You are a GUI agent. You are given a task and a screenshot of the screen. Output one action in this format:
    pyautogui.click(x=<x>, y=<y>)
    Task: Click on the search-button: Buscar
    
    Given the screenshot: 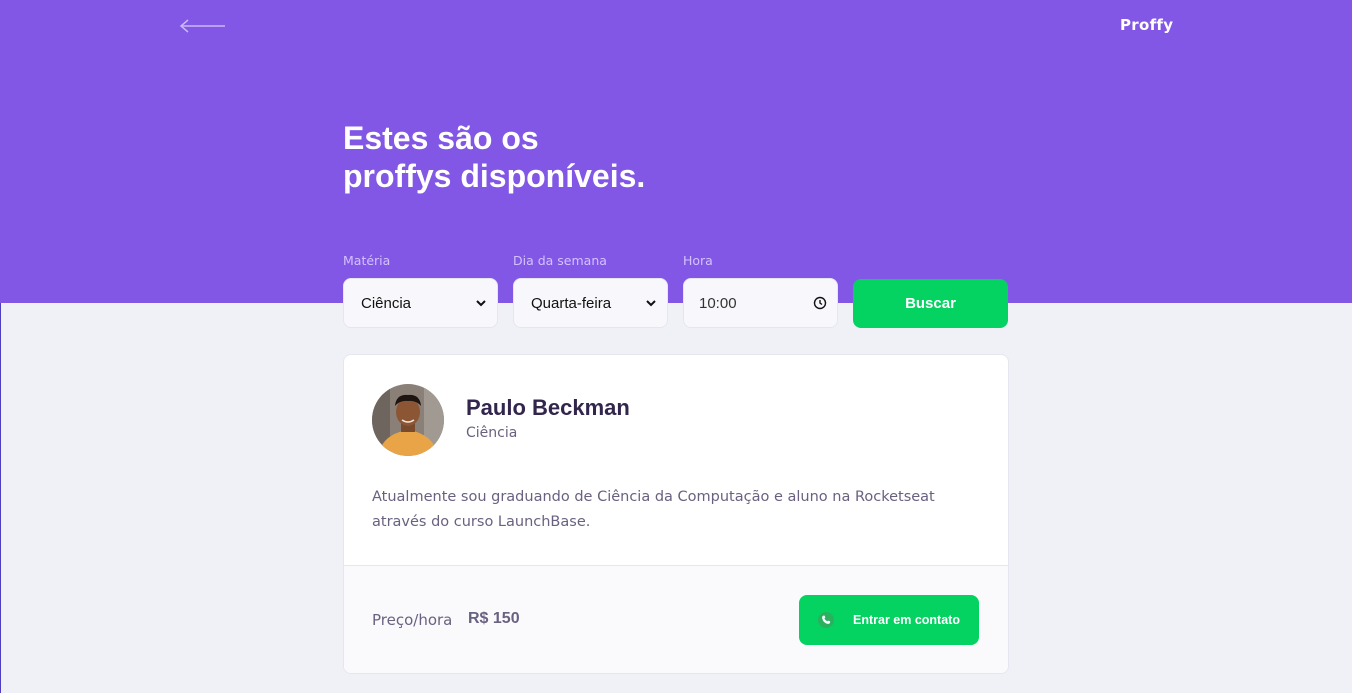 What is the action you would take?
    pyautogui.click(x=930, y=303)
    